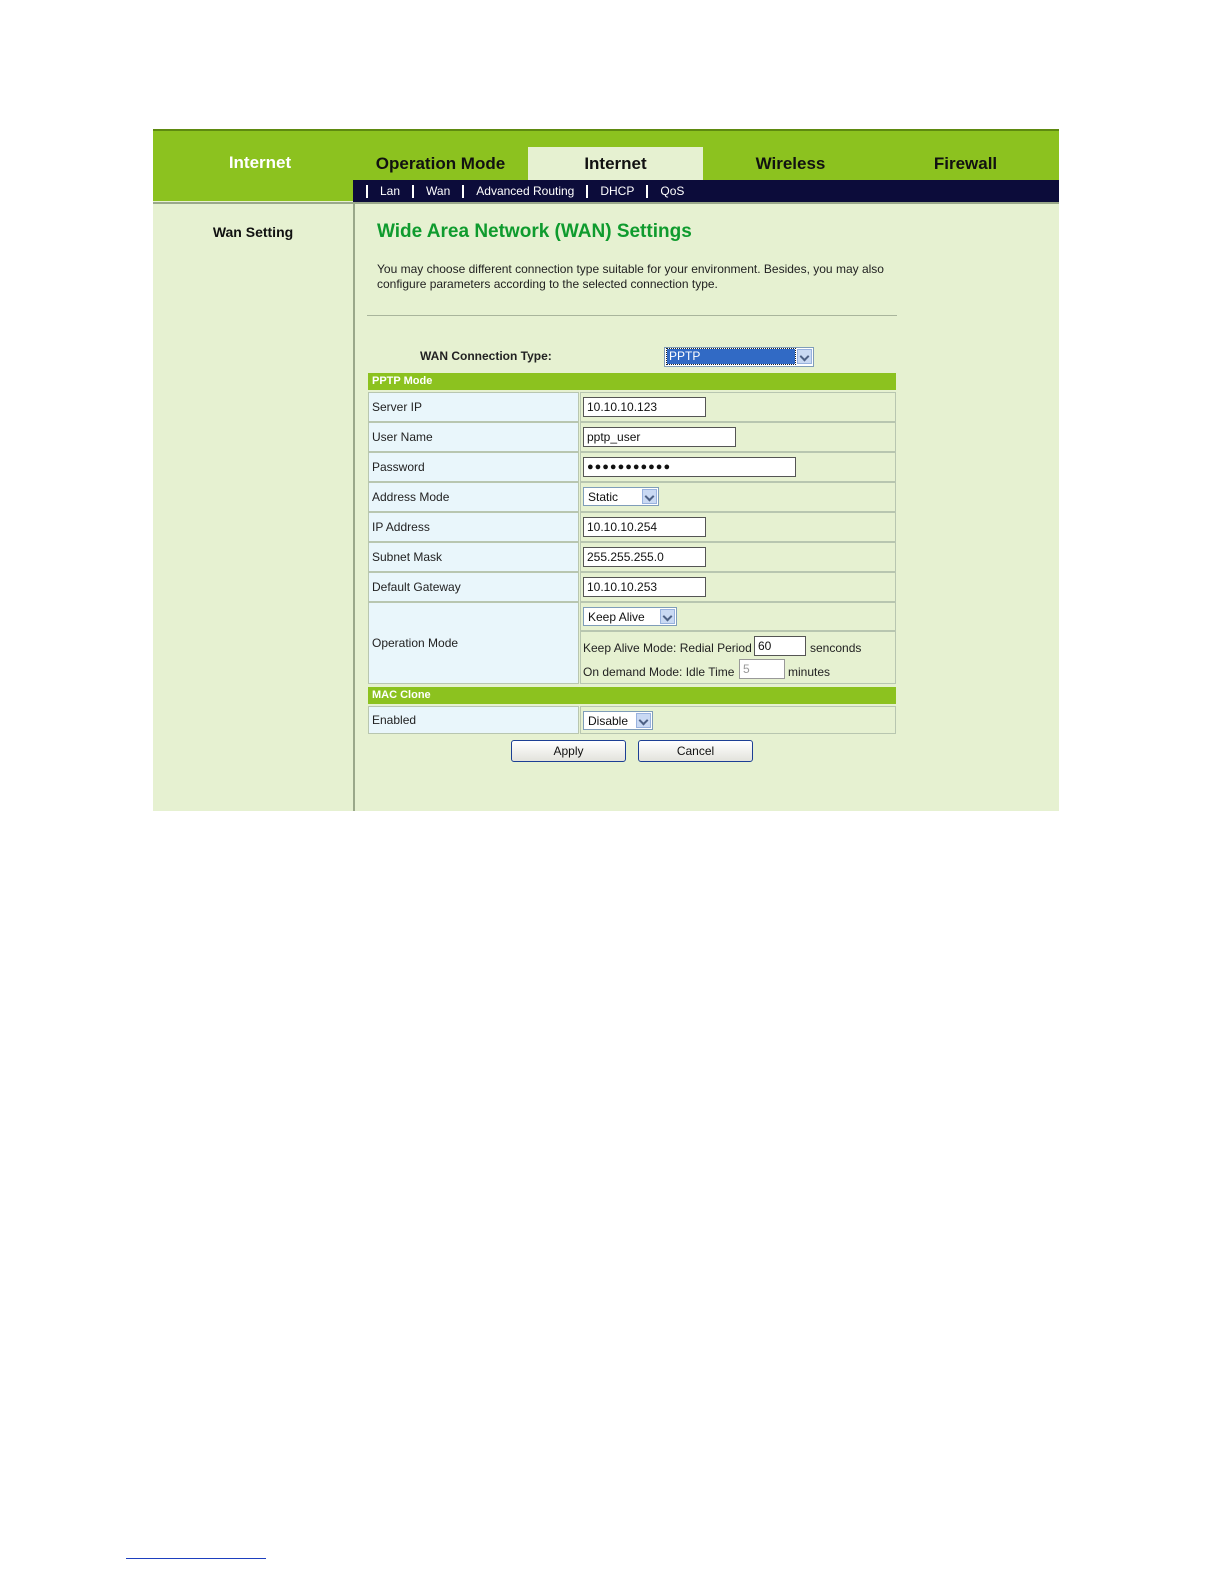 The width and height of the screenshot is (1224, 1584). I want to click on operation-mode-select-cell: Keep Alive, so click(738, 616).